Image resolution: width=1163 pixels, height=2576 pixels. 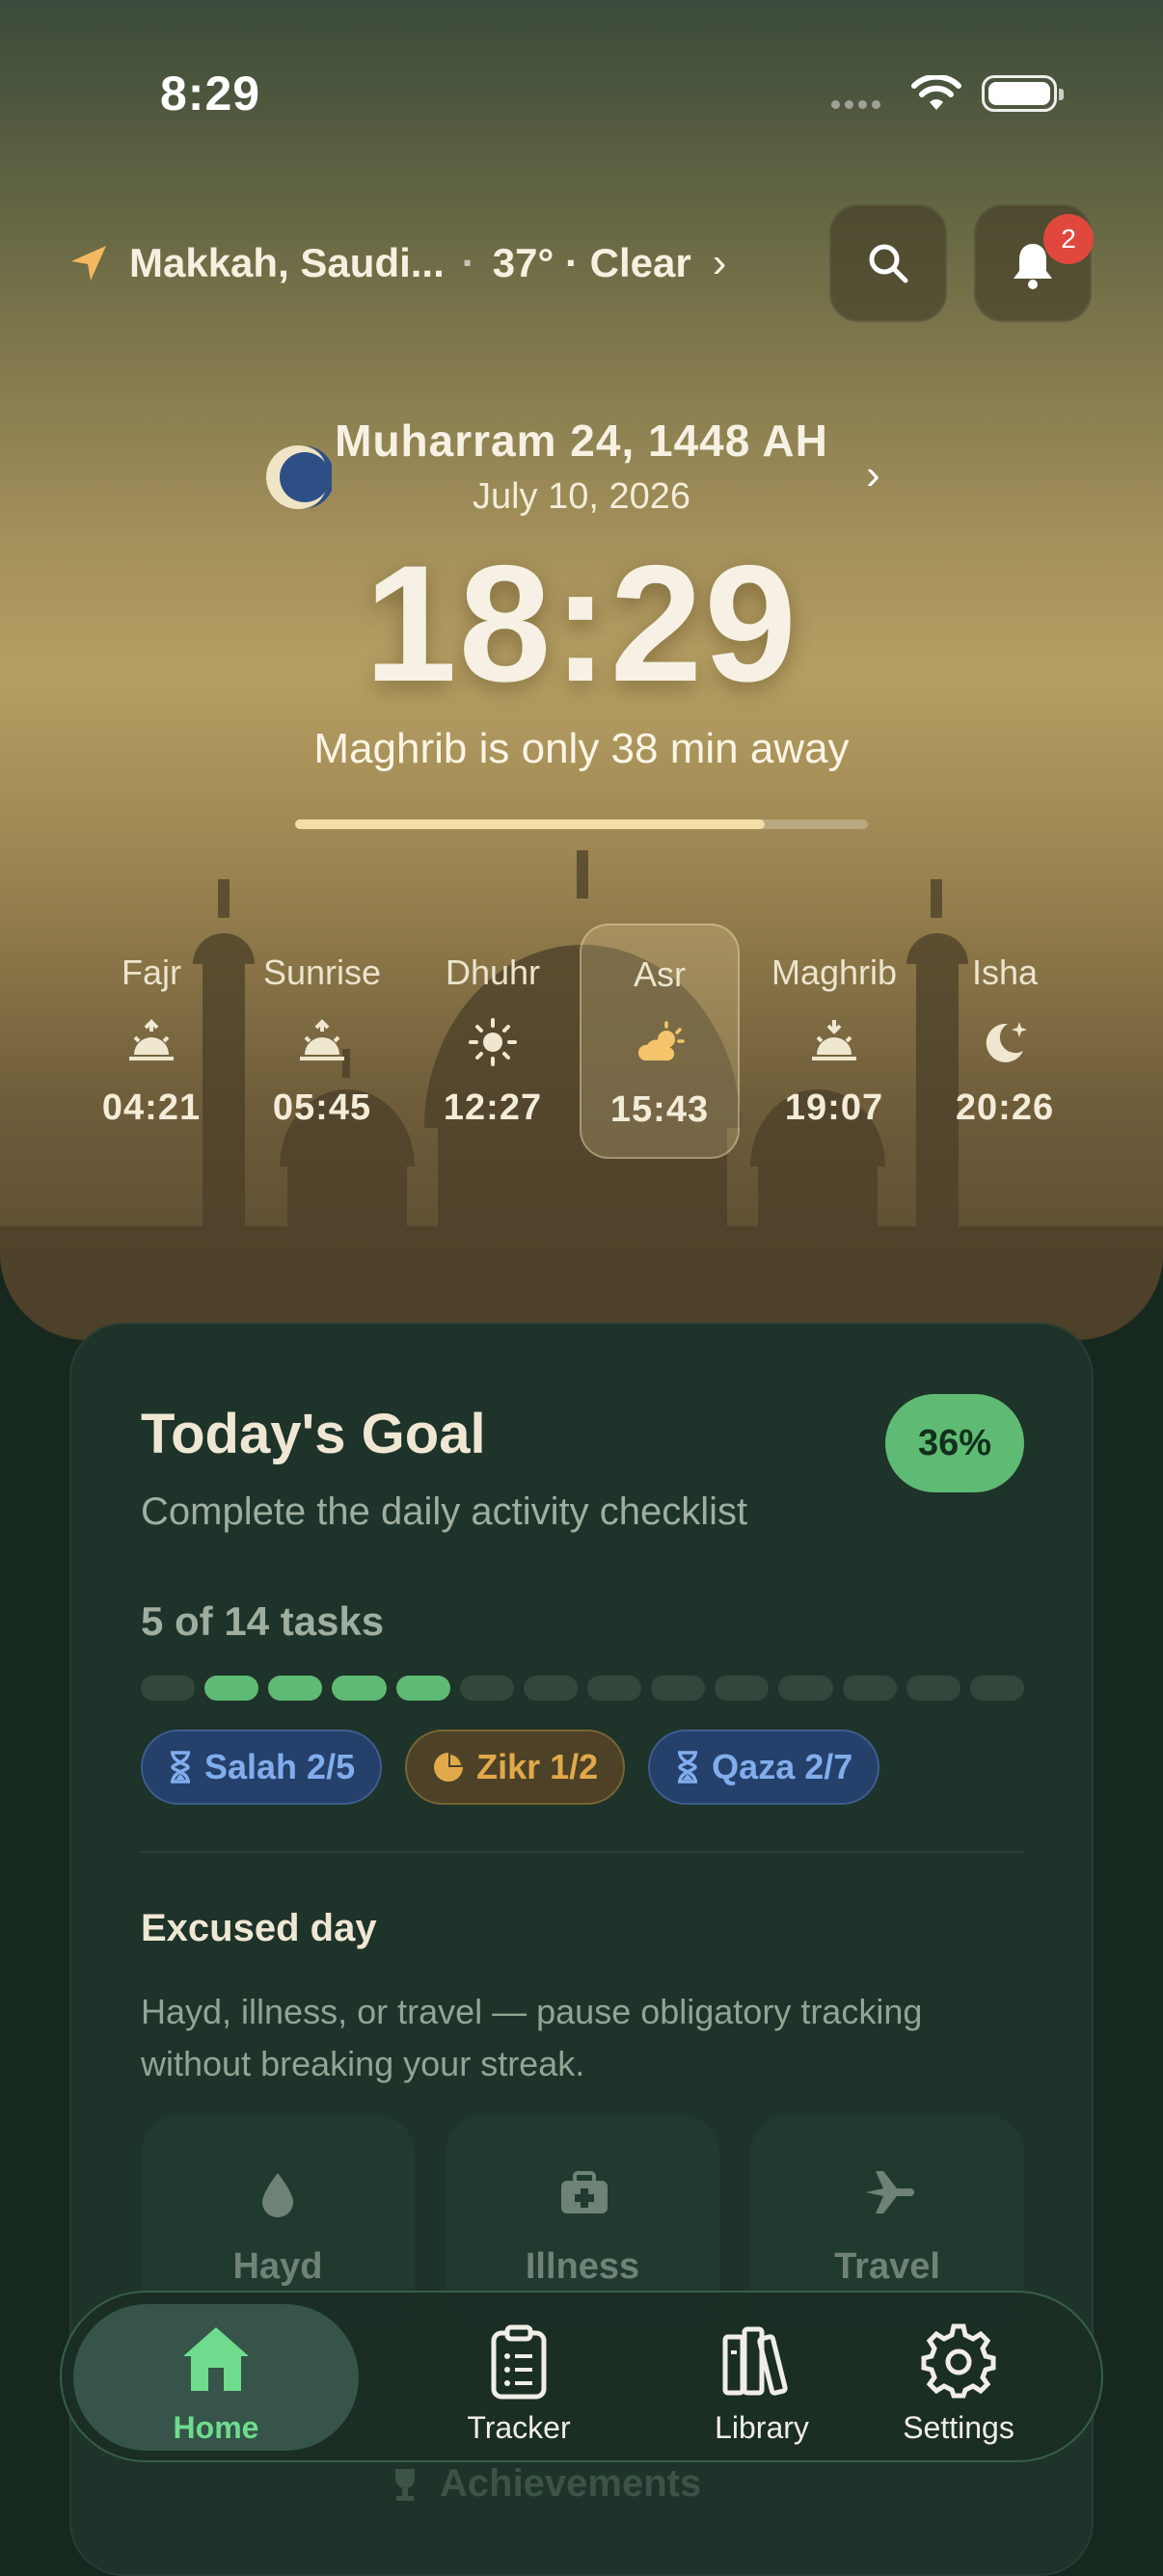 What do you see at coordinates (860, 103) in the screenshot?
I see `signal-dots-icon` at bounding box center [860, 103].